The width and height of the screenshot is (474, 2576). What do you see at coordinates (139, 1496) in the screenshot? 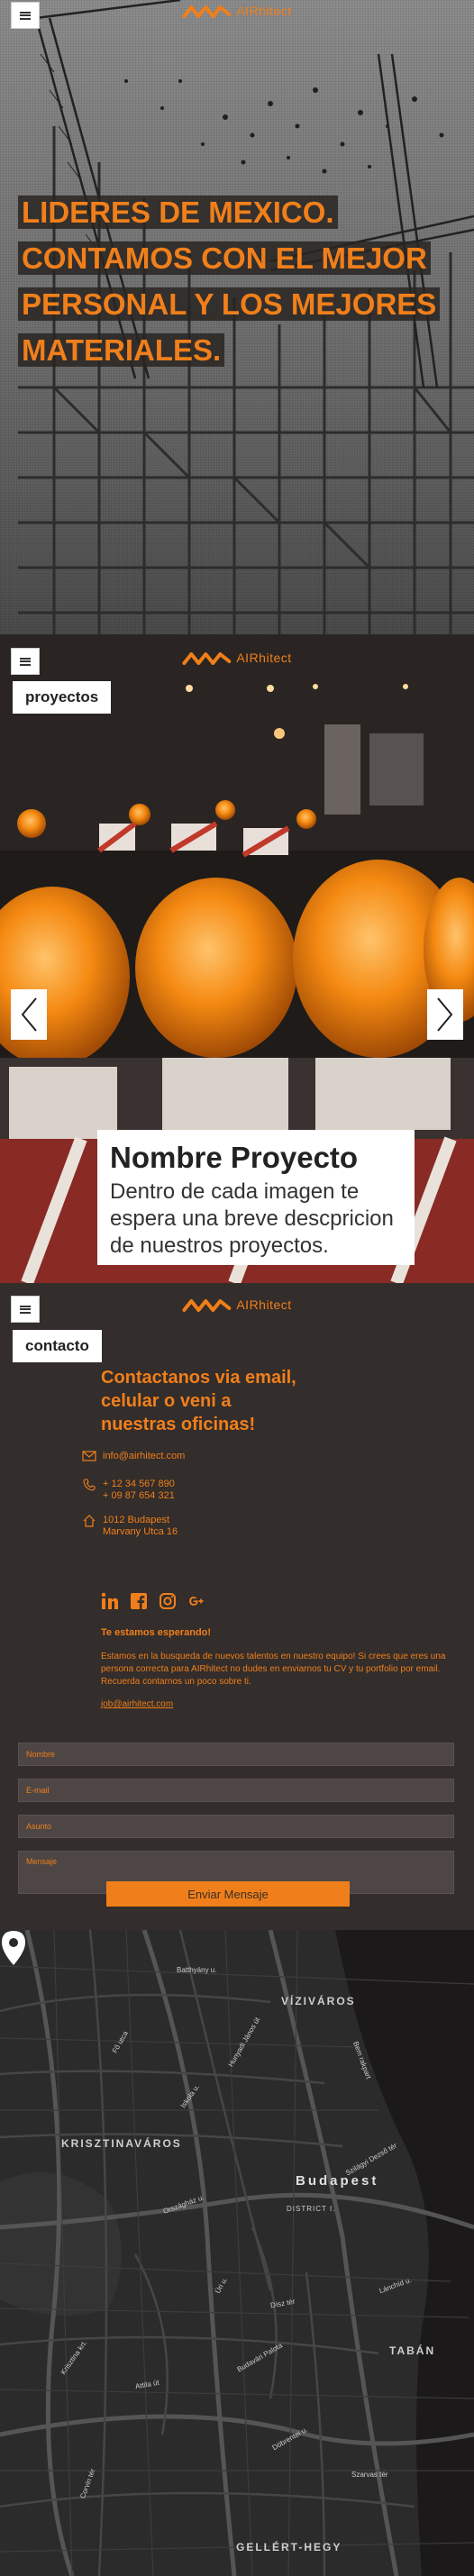
I see `contact-phone-2: + 09 87 654 321` at bounding box center [139, 1496].